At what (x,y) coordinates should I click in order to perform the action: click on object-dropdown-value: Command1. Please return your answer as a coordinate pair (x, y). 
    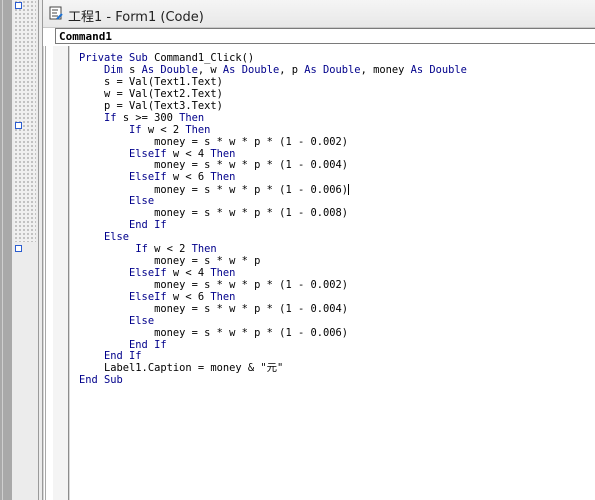
    Looking at the image, I should click on (85, 36).